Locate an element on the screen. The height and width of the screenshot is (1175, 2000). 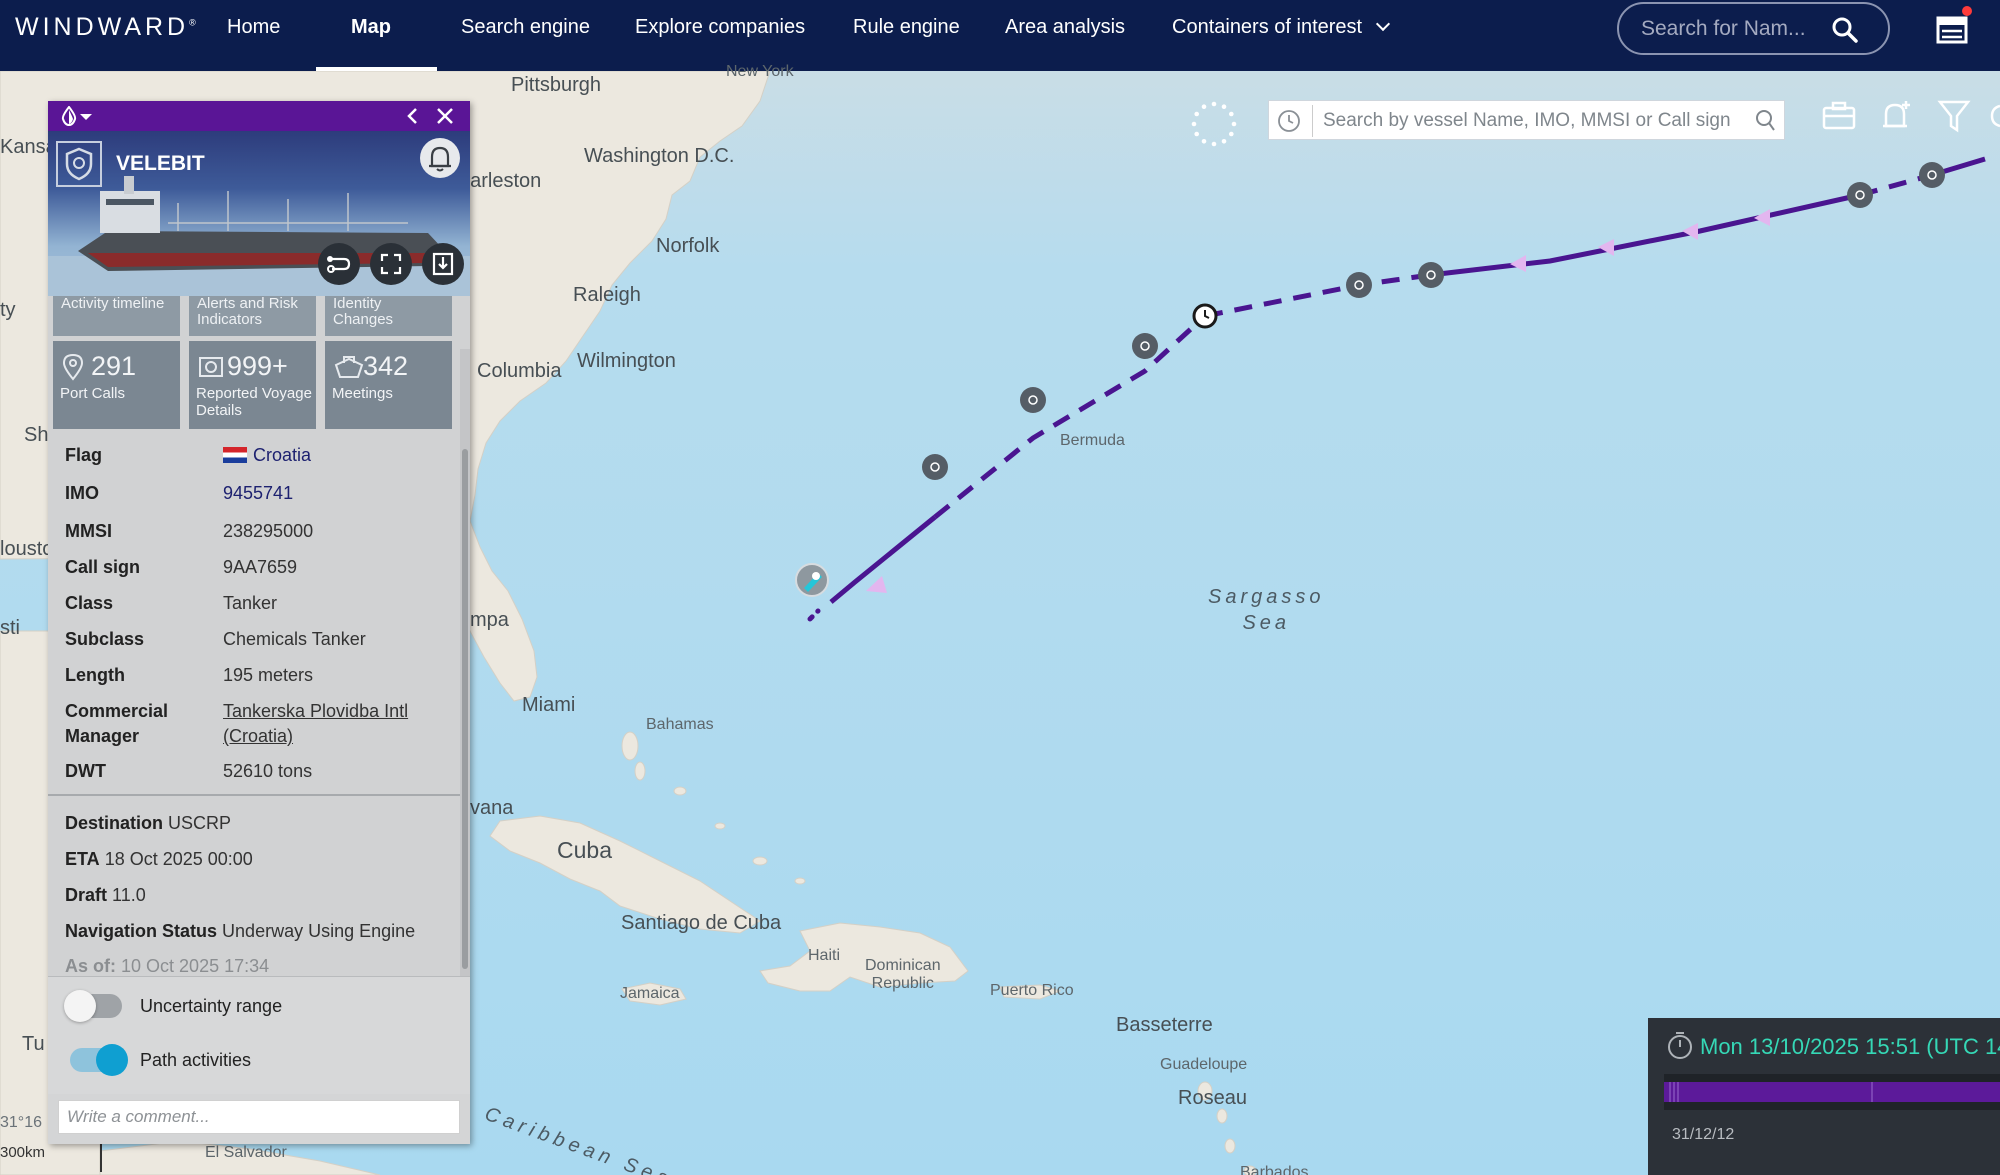
calendar-icon is located at coordinates (1952, 29).